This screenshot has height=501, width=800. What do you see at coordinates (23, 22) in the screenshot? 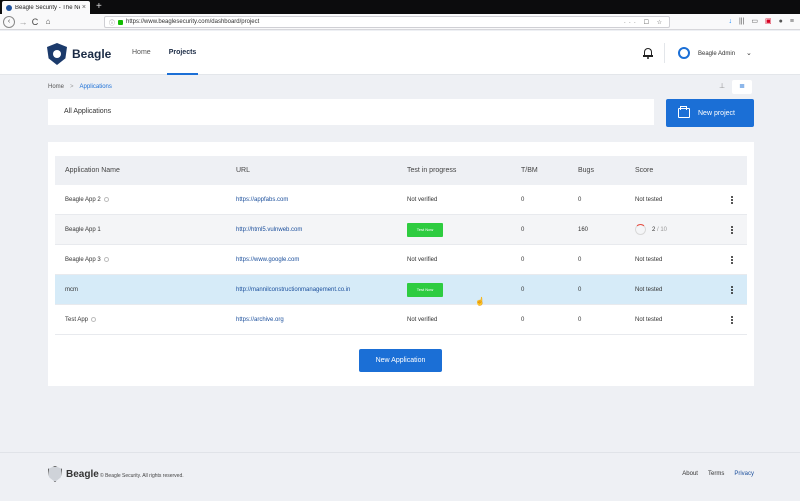
I see `forward-icon: →` at bounding box center [23, 22].